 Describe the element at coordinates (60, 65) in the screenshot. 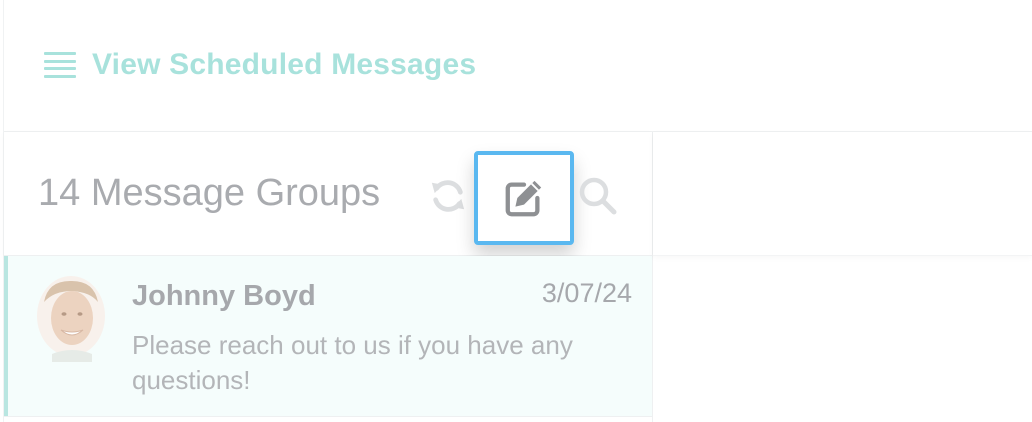

I see `hamburger-menu-icon` at that location.